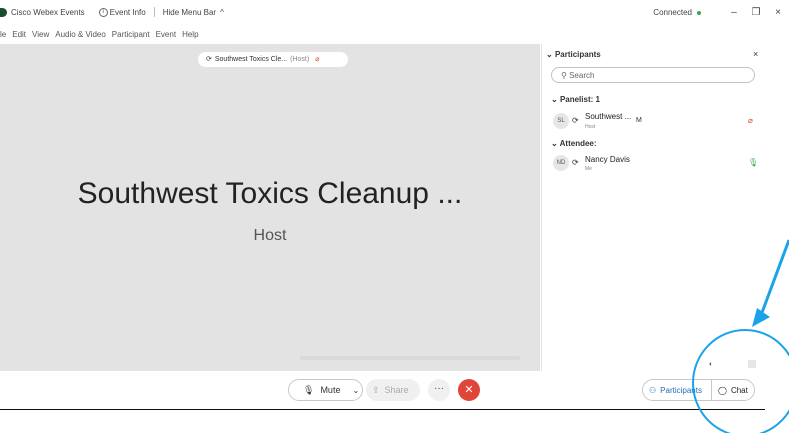 The width and height of the screenshot is (789, 433). Describe the element at coordinates (699, 12) in the screenshot. I see `connection-dot-icon` at that location.